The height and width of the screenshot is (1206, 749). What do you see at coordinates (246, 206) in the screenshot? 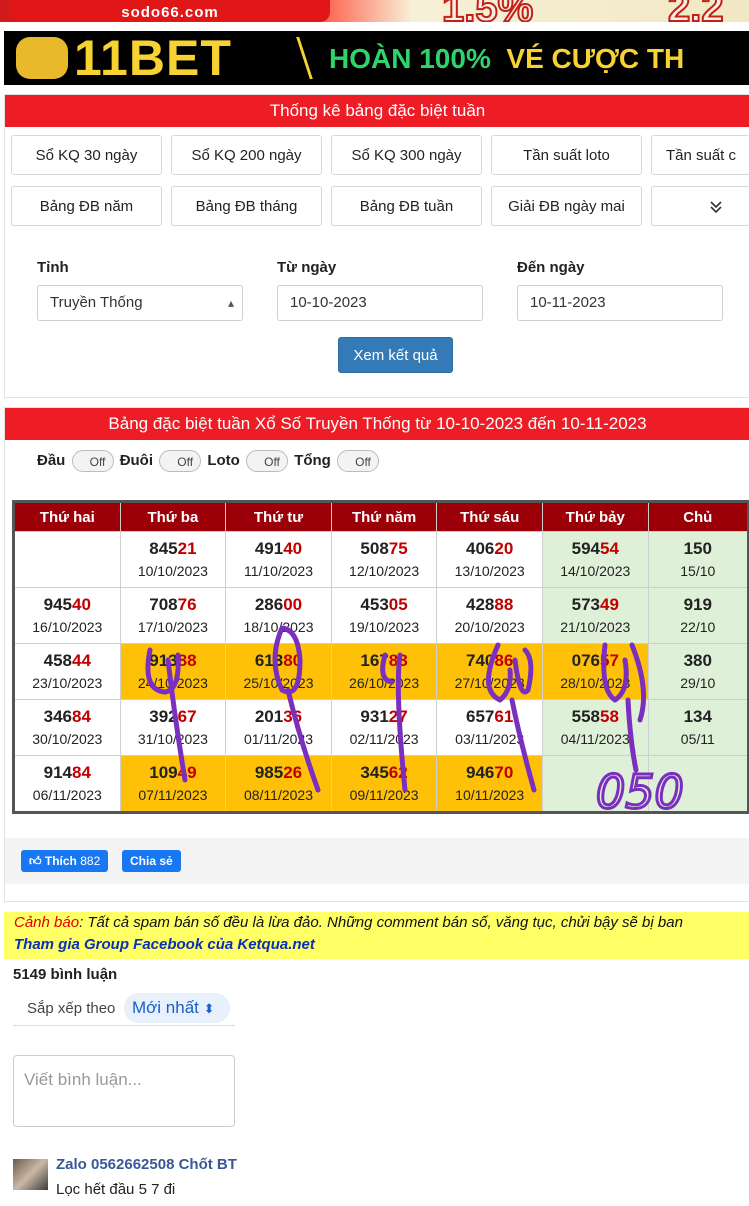
I see `nav-bang-db-thang: Bảng ĐB tháng` at bounding box center [246, 206].